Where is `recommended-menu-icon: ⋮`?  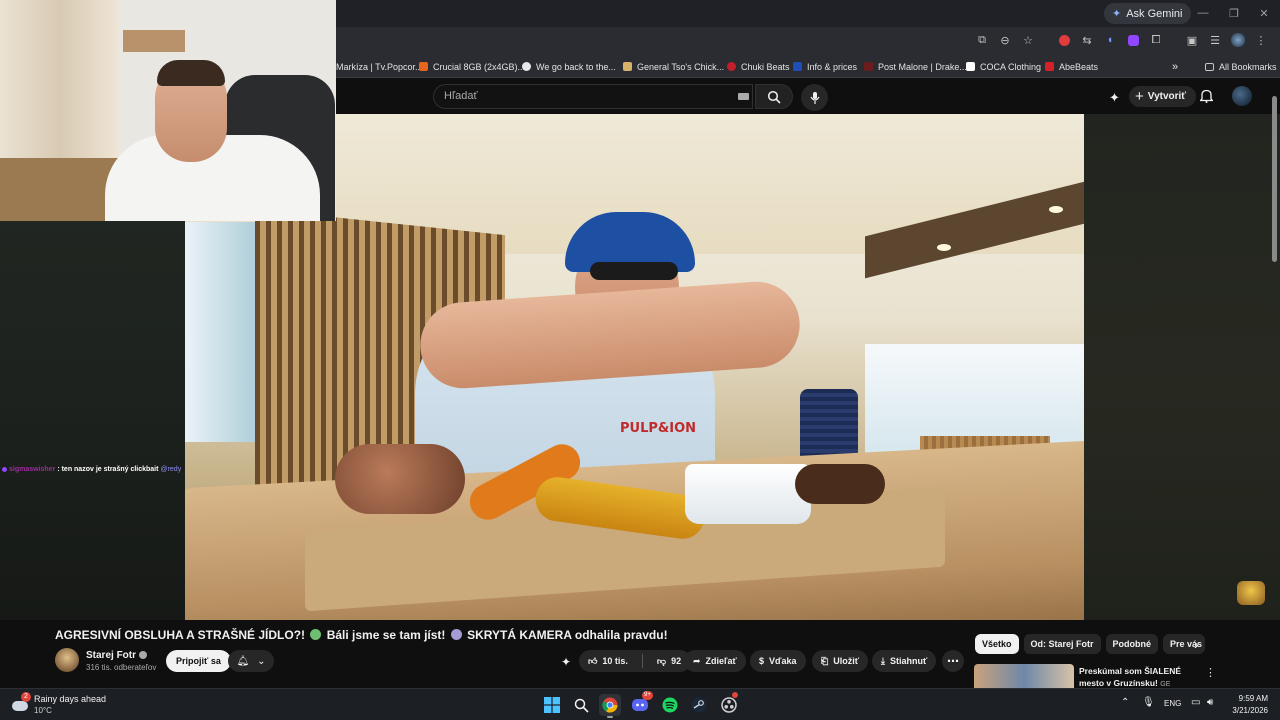
recommended-menu-icon: ⋮ is located at coordinates (1210, 672).